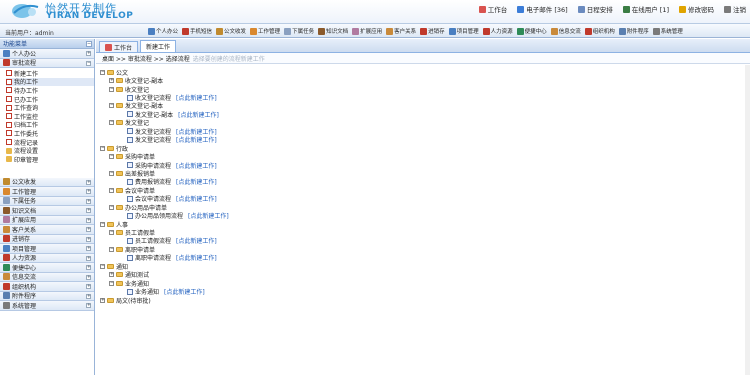 This screenshot has height=375, width=750. Describe the element at coordinates (231, 31) in the screenshot. I see `toolbar-button: 公文收发` at that location.